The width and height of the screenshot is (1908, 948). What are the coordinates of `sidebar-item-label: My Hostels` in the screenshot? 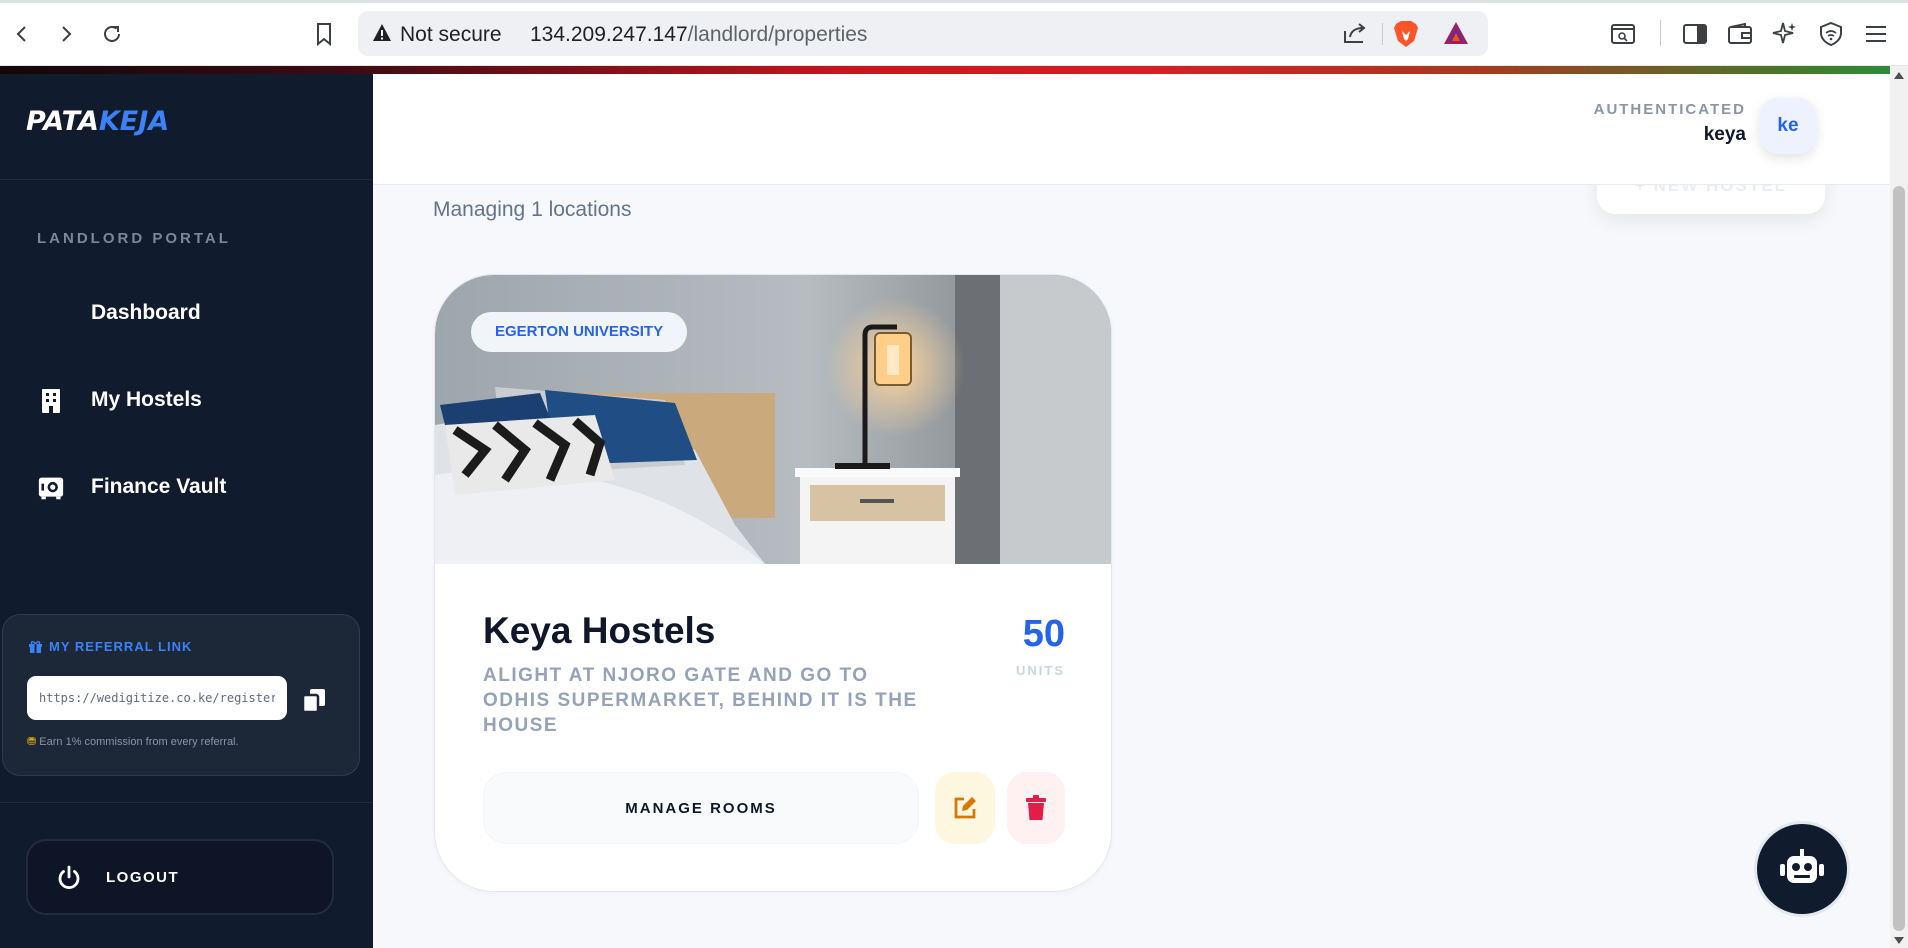 It's located at (146, 399).